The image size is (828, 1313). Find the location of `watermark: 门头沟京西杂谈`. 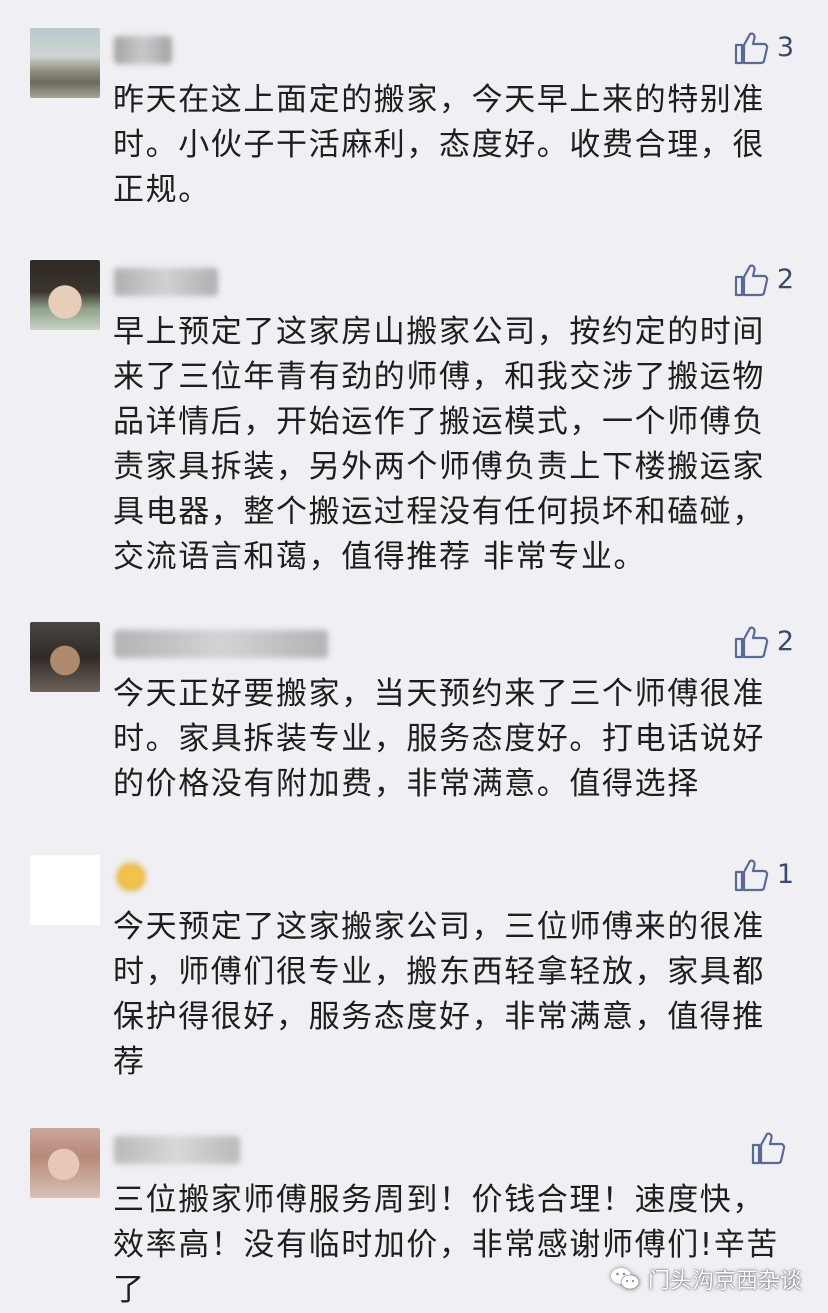

watermark: 门头沟京西杂谈 is located at coordinates (706, 1279).